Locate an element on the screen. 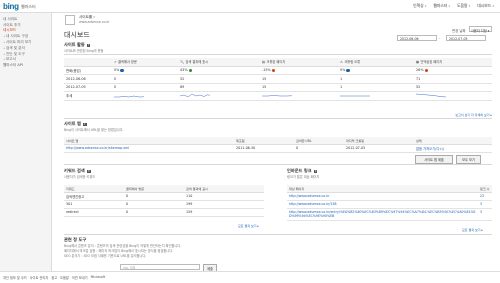 Image resolution: width=500 pixels, height=283 pixels. table-row: 검색엔진광고 0 110 is located at coordinates (164, 196).